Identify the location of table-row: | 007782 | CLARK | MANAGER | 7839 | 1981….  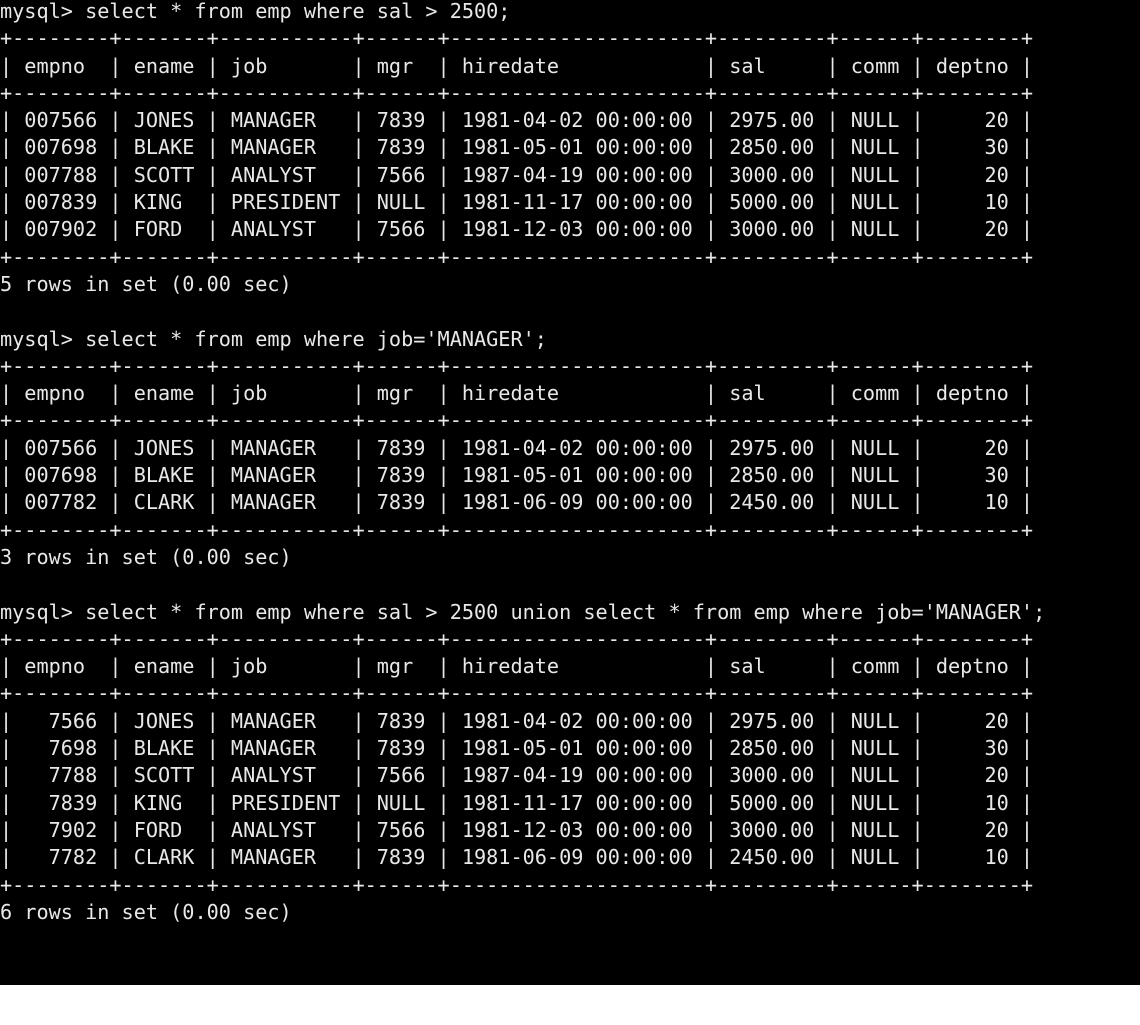
(517, 502).